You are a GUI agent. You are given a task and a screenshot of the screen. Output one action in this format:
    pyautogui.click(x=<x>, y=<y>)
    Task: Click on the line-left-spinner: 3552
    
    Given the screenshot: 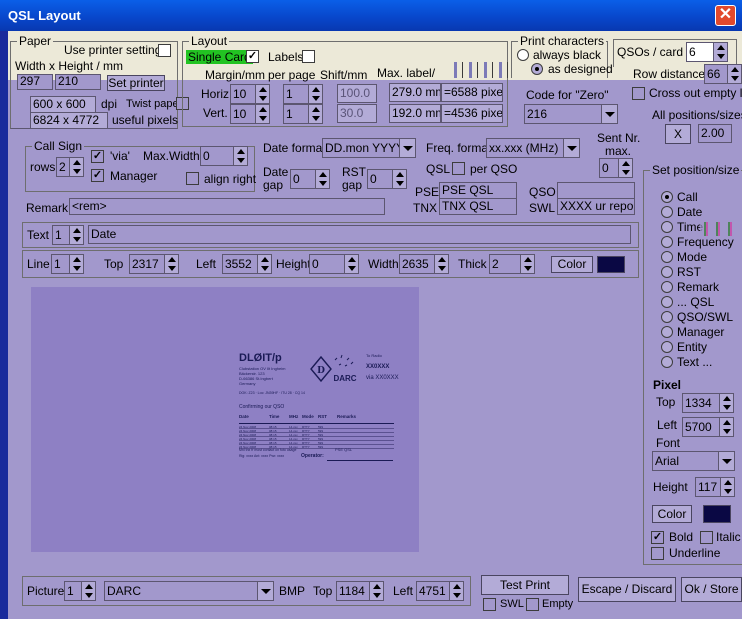 What is the action you would take?
    pyautogui.click(x=247, y=264)
    